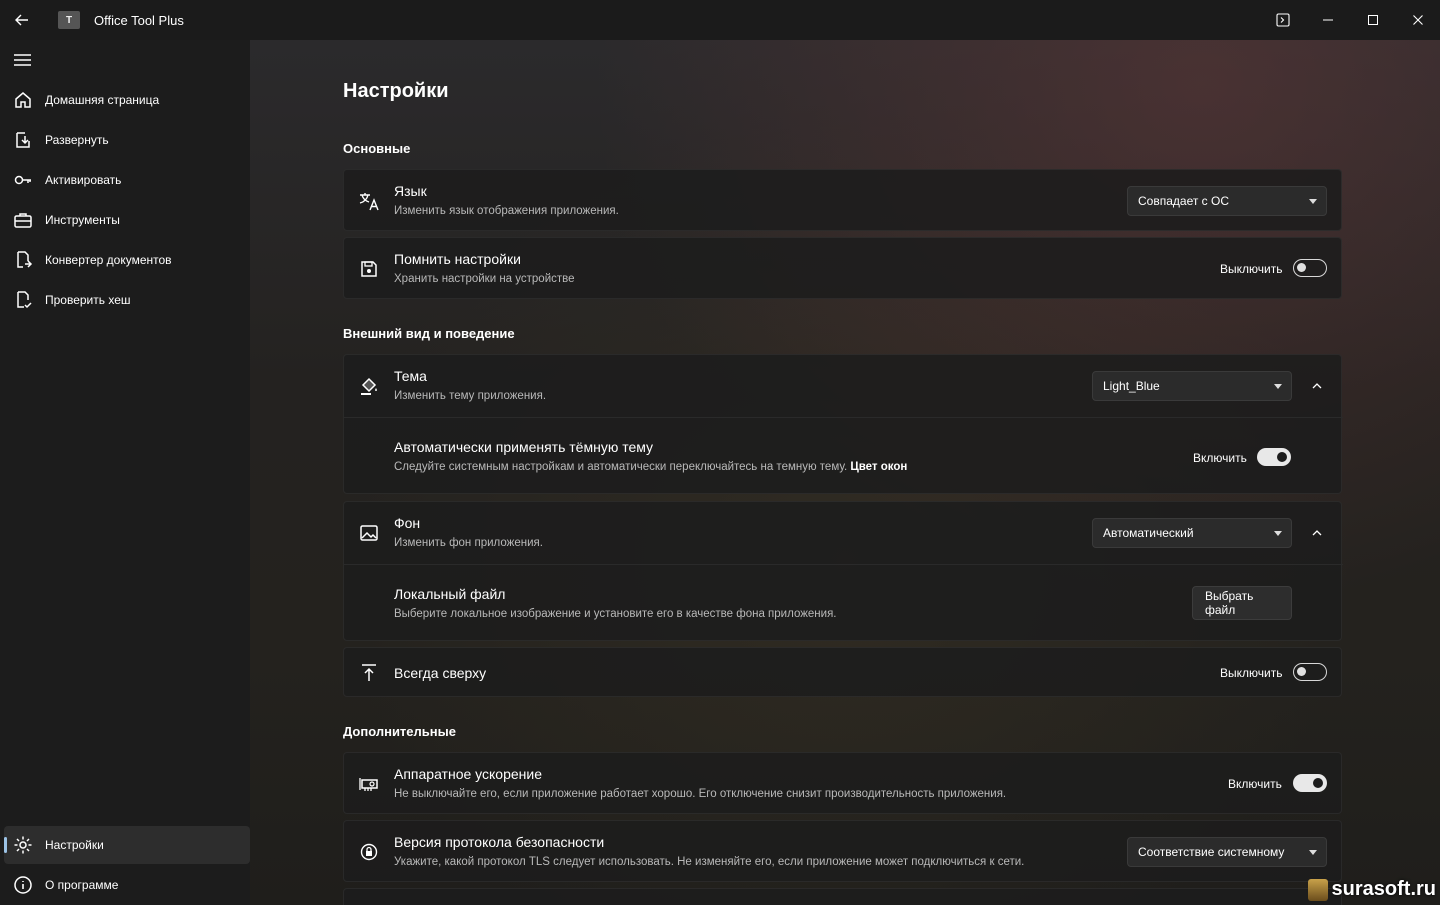  Describe the element at coordinates (127, 140) in the screenshot. I see `sidebar-item-deploy: Развернуть` at that location.